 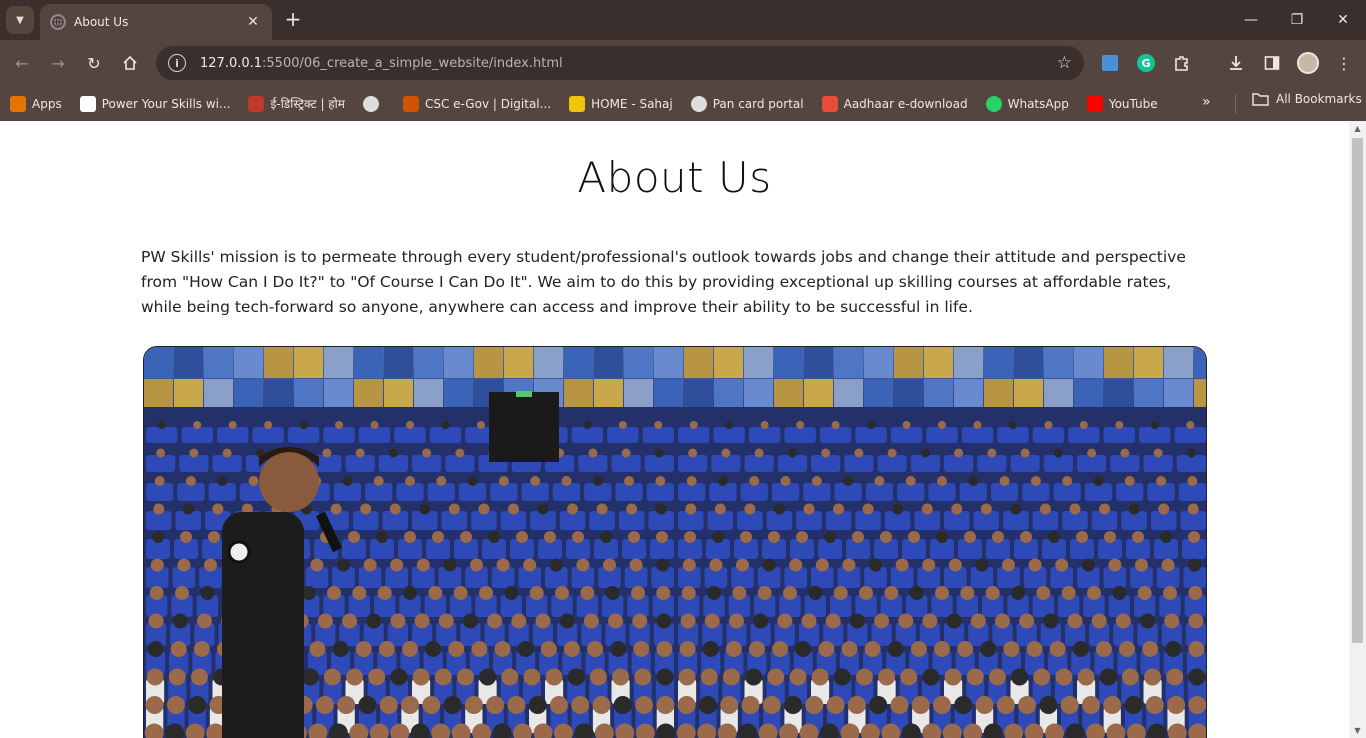 I want to click on bookmark-item: Pan card portal, so click(x=747, y=103).